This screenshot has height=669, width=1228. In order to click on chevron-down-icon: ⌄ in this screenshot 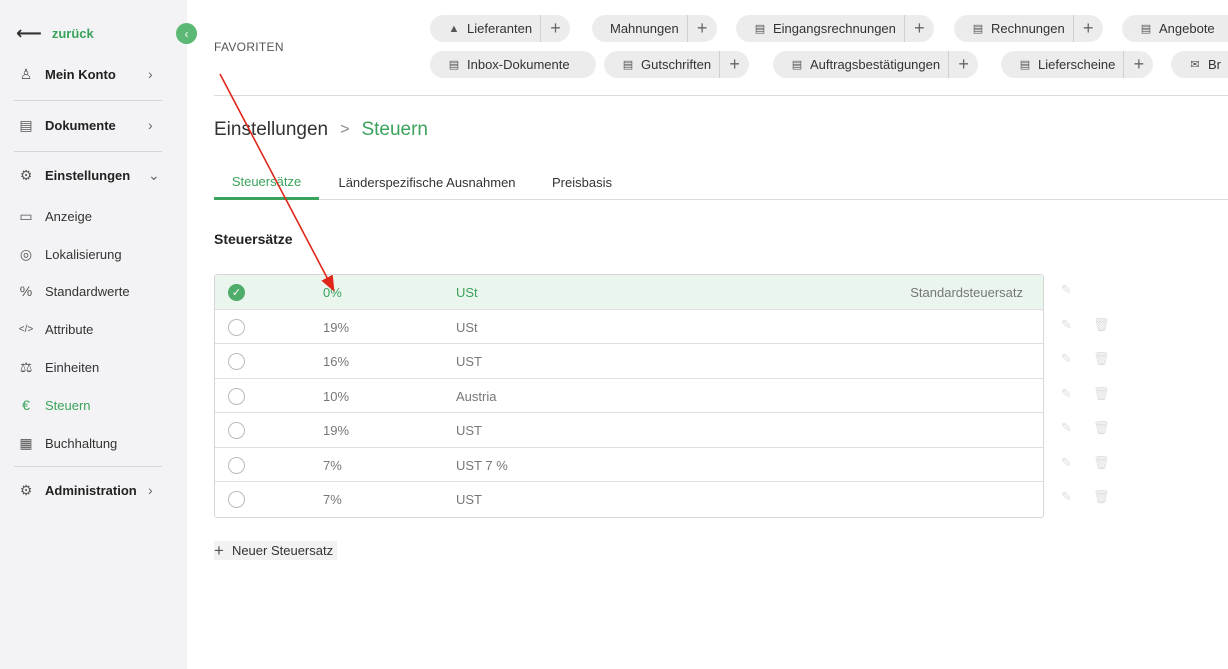, I will do `click(154, 174)`.